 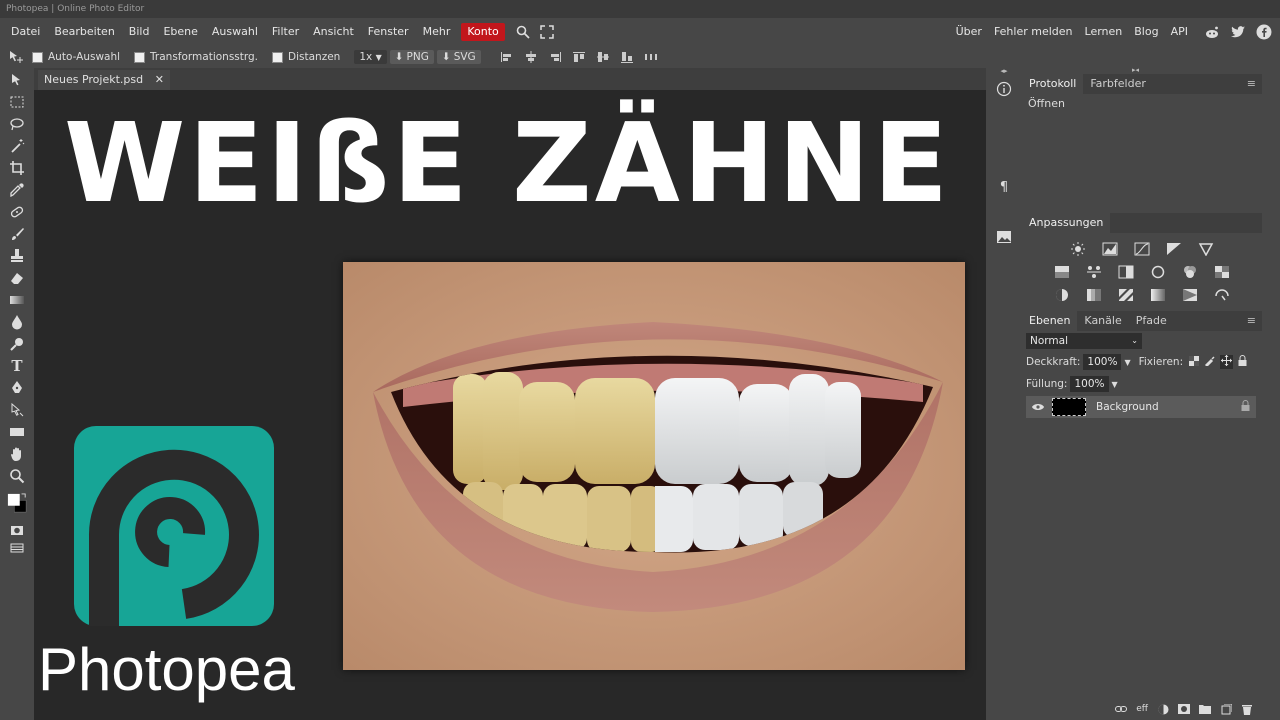 What do you see at coordinates (1158, 272) in the screenshot?
I see `photo-filter-icon` at bounding box center [1158, 272].